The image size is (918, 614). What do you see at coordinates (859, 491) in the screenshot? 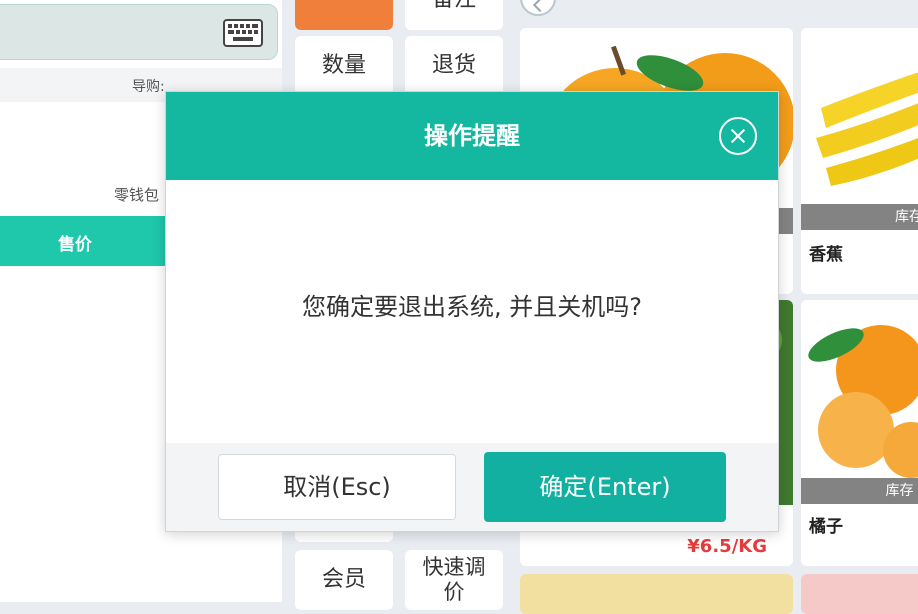
I see `stock-bar: 库存 -` at bounding box center [859, 491].